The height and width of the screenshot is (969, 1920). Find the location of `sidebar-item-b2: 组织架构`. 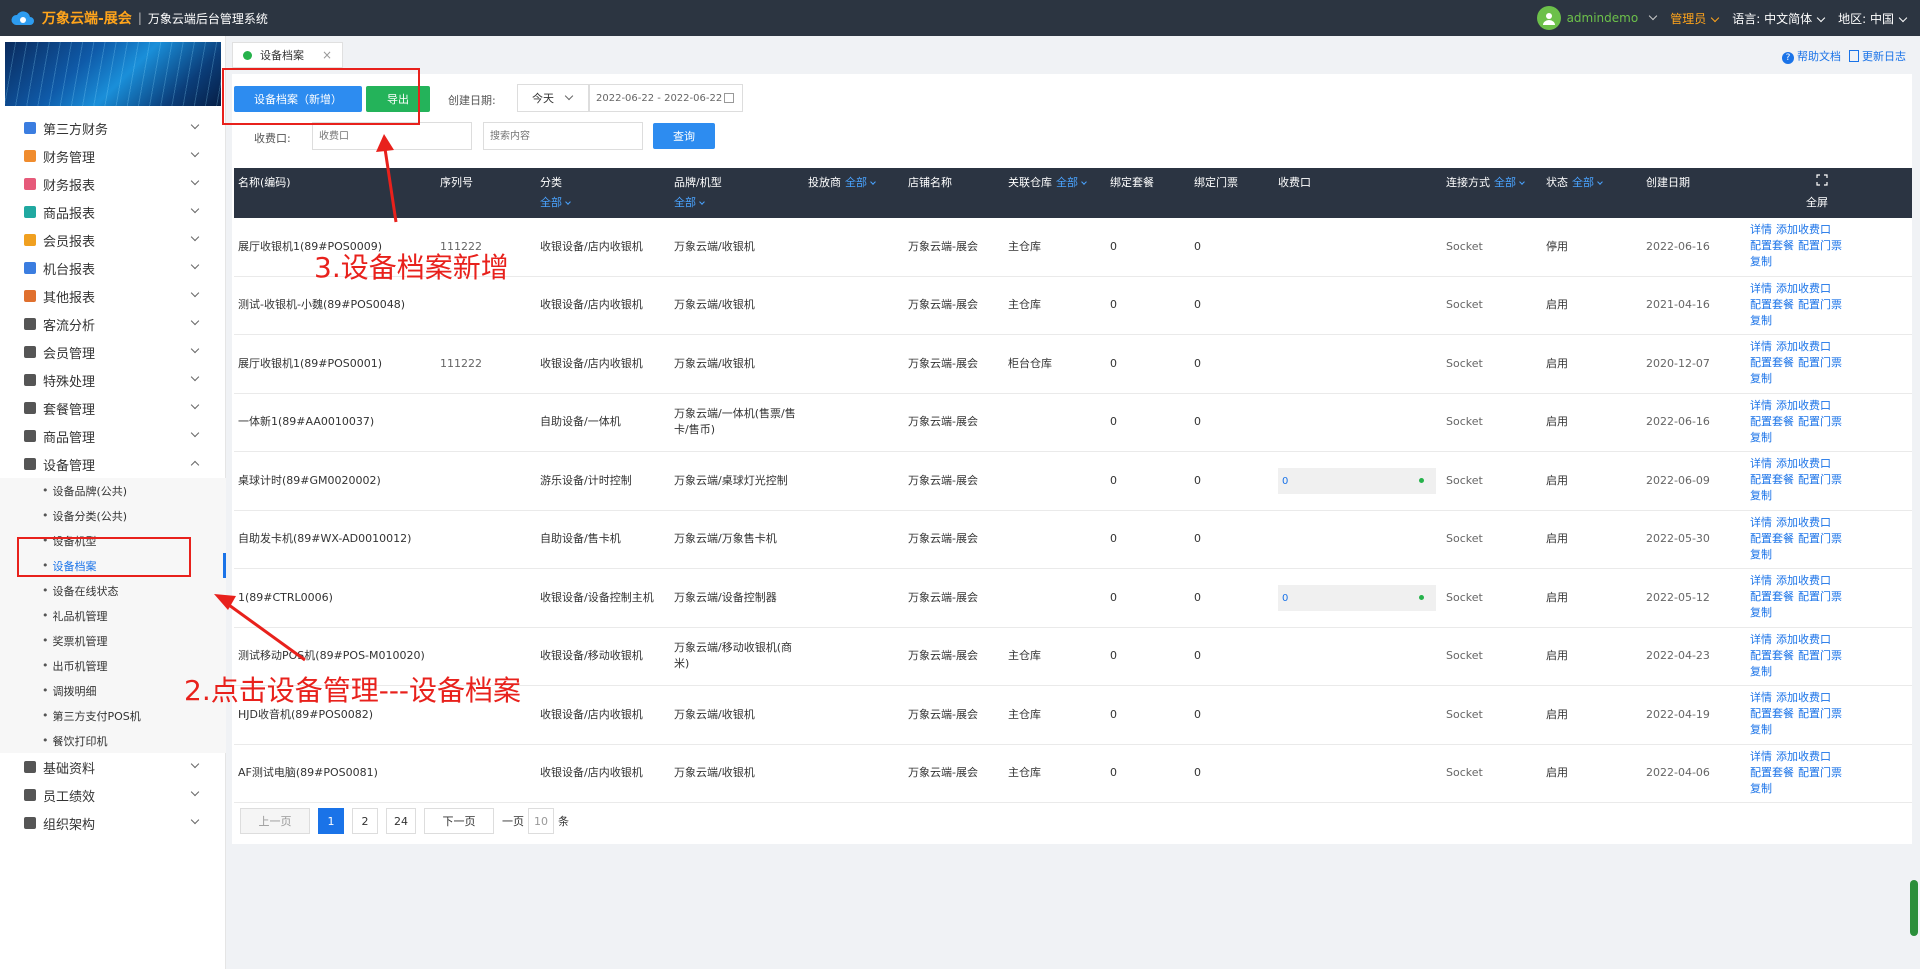

sidebar-item-b2: 组织架构 is located at coordinates (113, 823).